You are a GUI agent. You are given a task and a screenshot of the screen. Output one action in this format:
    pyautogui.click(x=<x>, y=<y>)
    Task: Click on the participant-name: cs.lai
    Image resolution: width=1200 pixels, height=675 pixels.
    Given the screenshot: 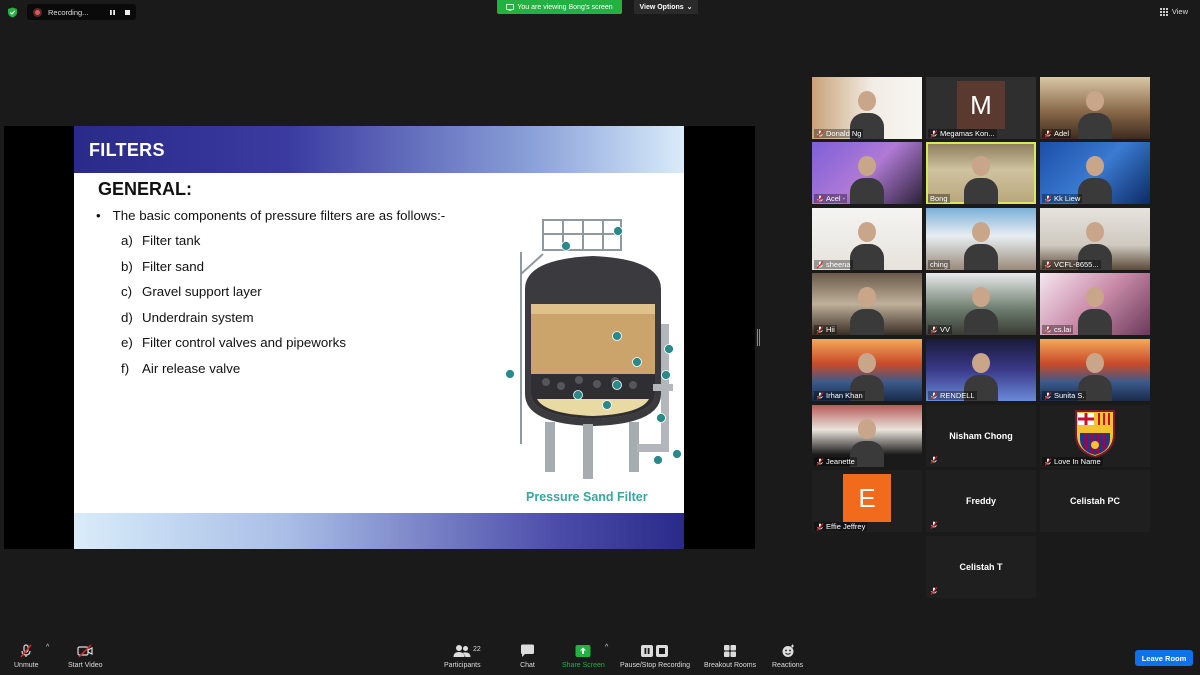 What is the action you would take?
    pyautogui.click(x=1058, y=329)
    